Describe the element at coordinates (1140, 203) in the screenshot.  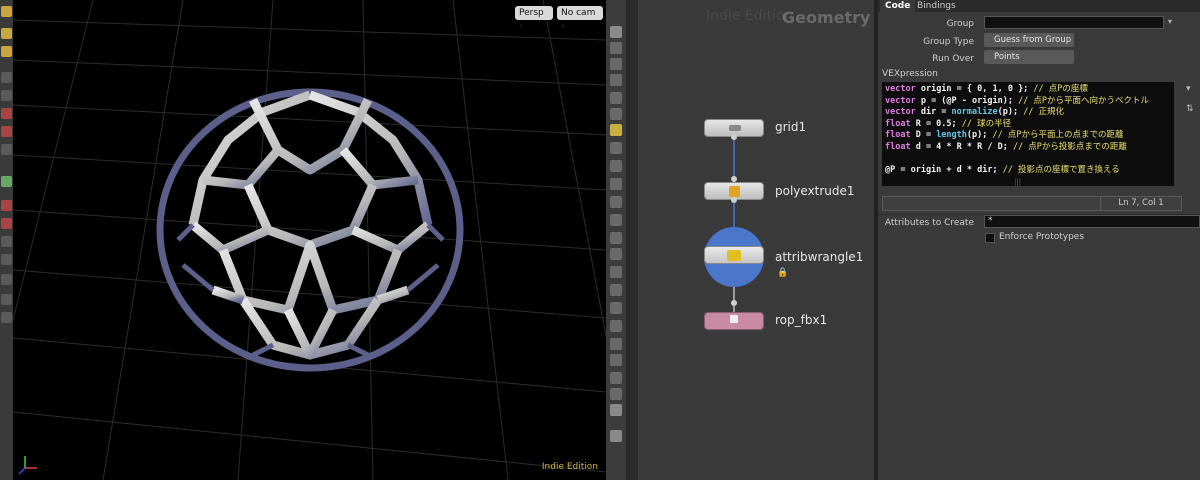
I see `cursor-position: Ln 7, Col 1` at that location.